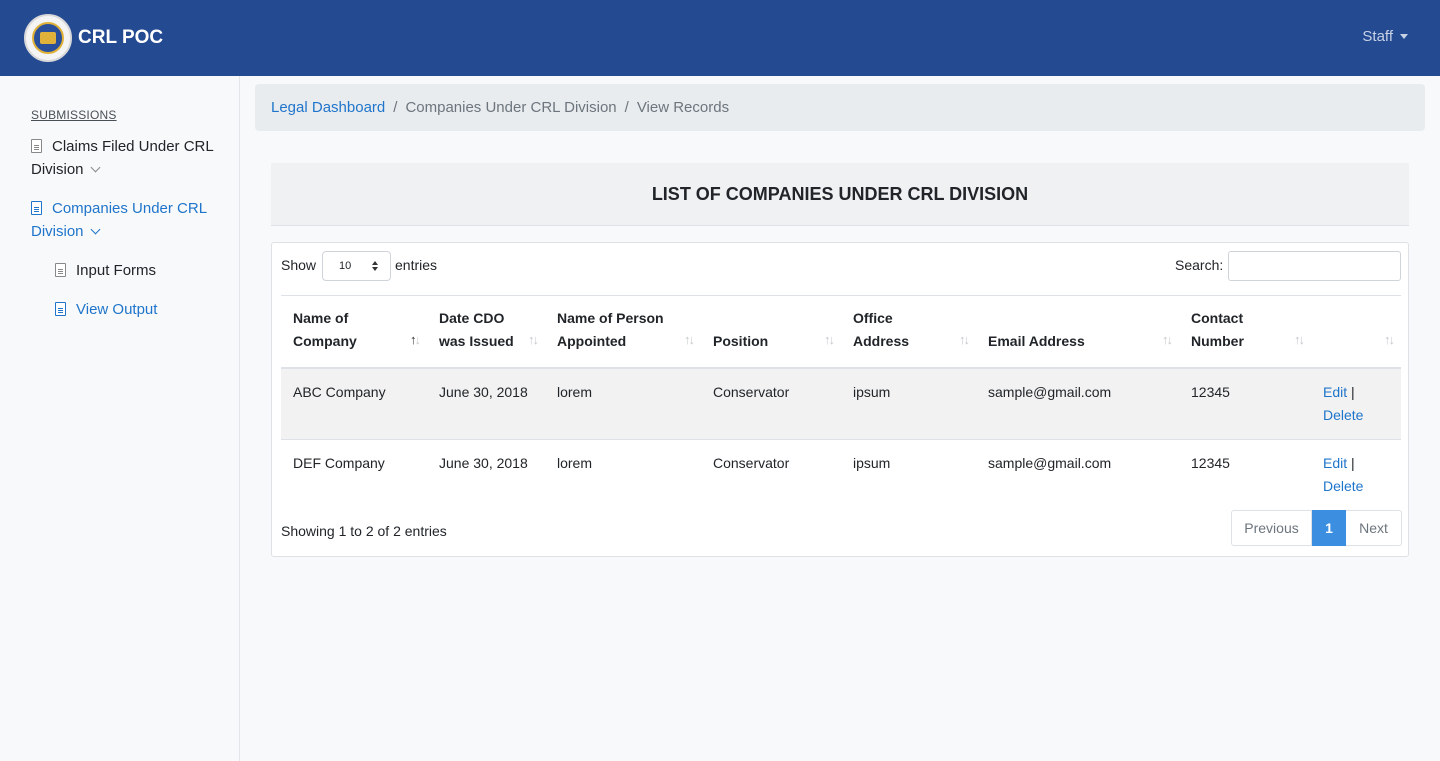 This screenshot has height=761, width=1440. What do you see at coordinates (1377, 36) in the screenshot?
I see `user-menu-label: Staff` at bounding box center [1377, 36].